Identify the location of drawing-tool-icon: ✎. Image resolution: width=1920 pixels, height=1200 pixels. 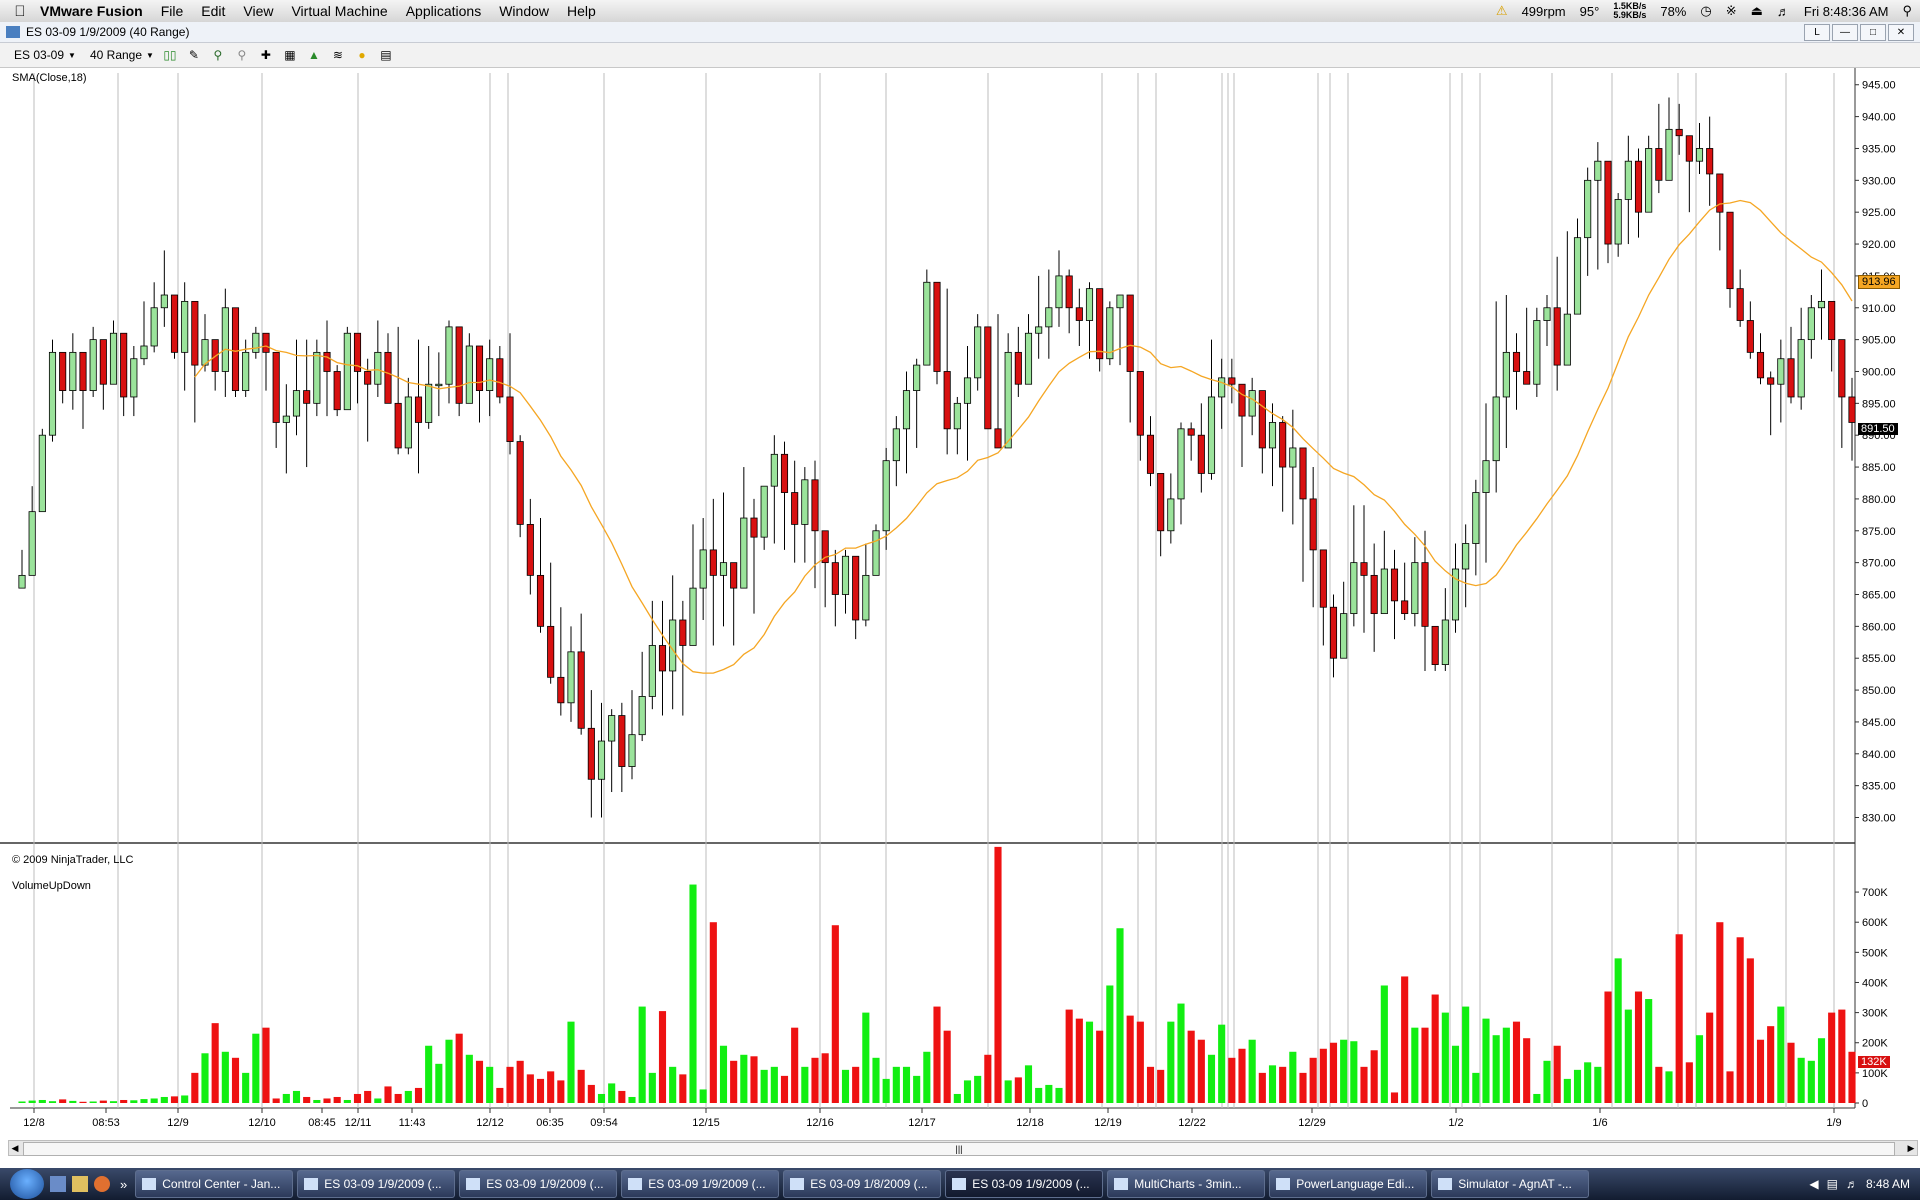
(194, 55).